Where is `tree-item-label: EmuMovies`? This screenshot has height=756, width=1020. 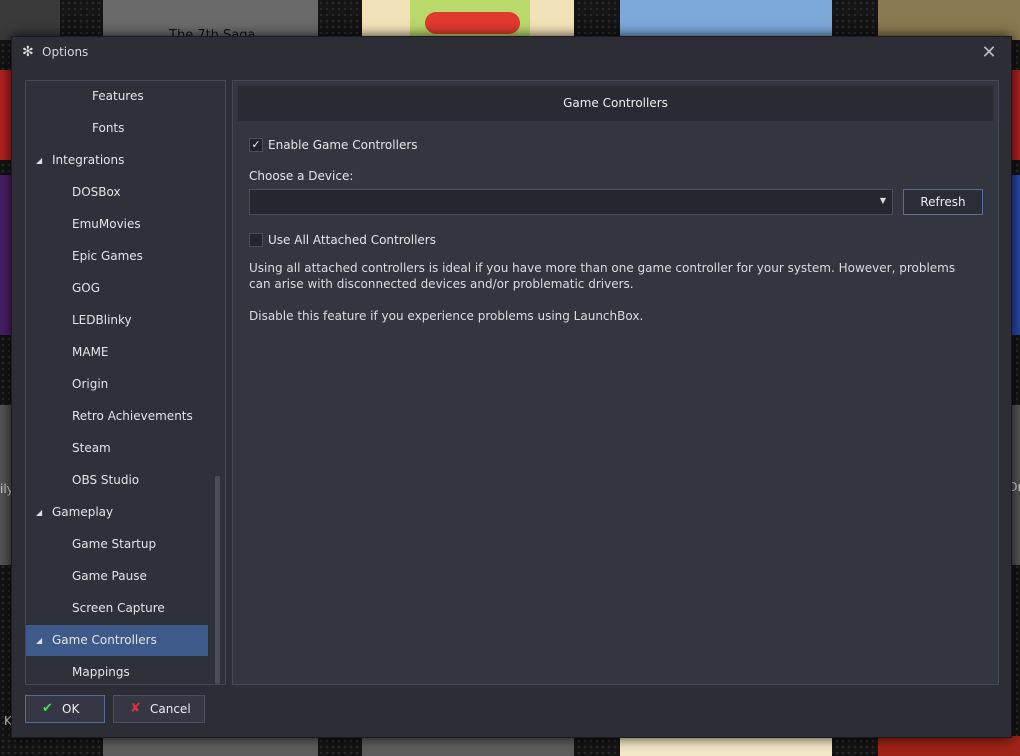
tree-item-label: EmuMovies is located at coordinates (106, 224).